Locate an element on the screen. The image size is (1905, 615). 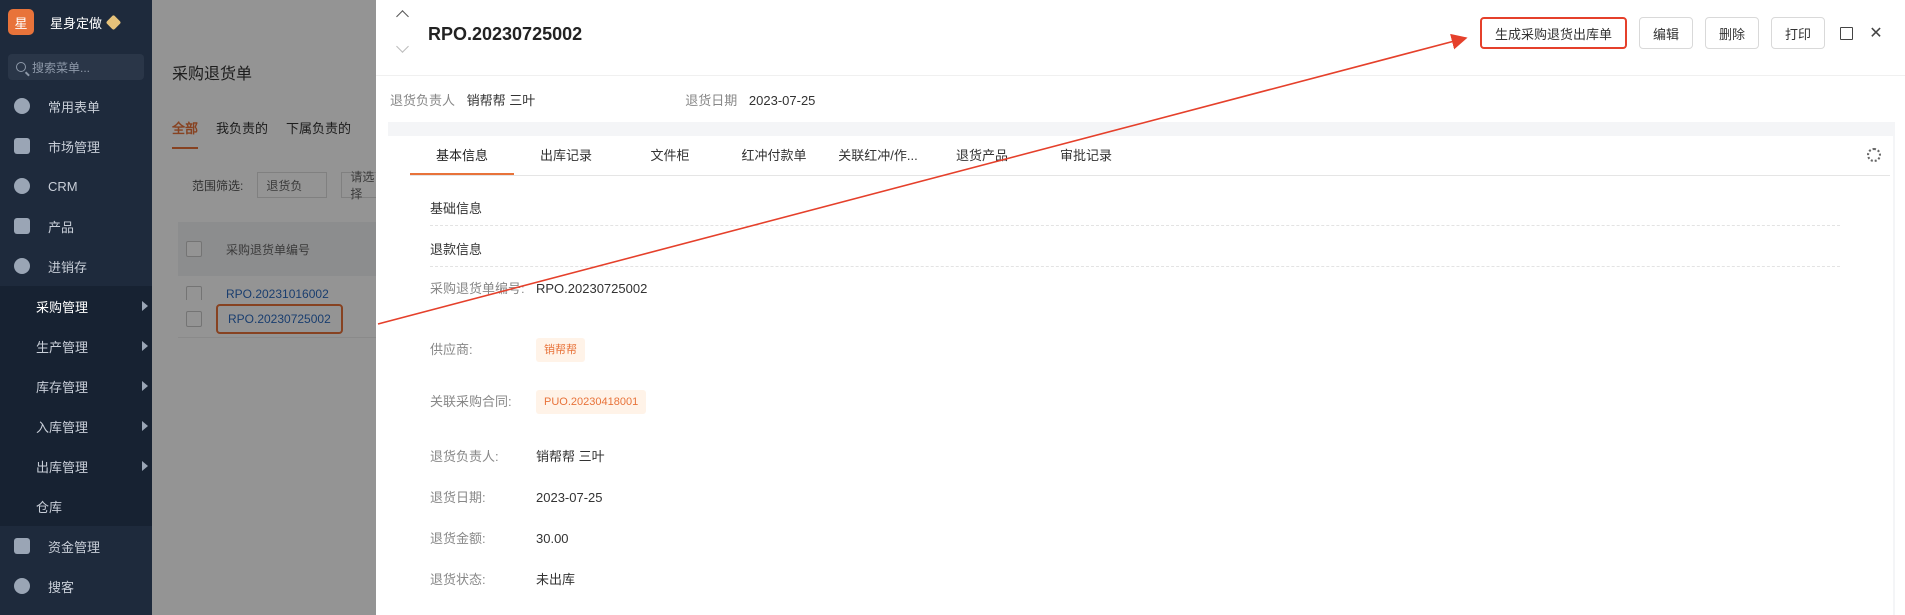
cycle-icon is located at coordinates (22, 266).